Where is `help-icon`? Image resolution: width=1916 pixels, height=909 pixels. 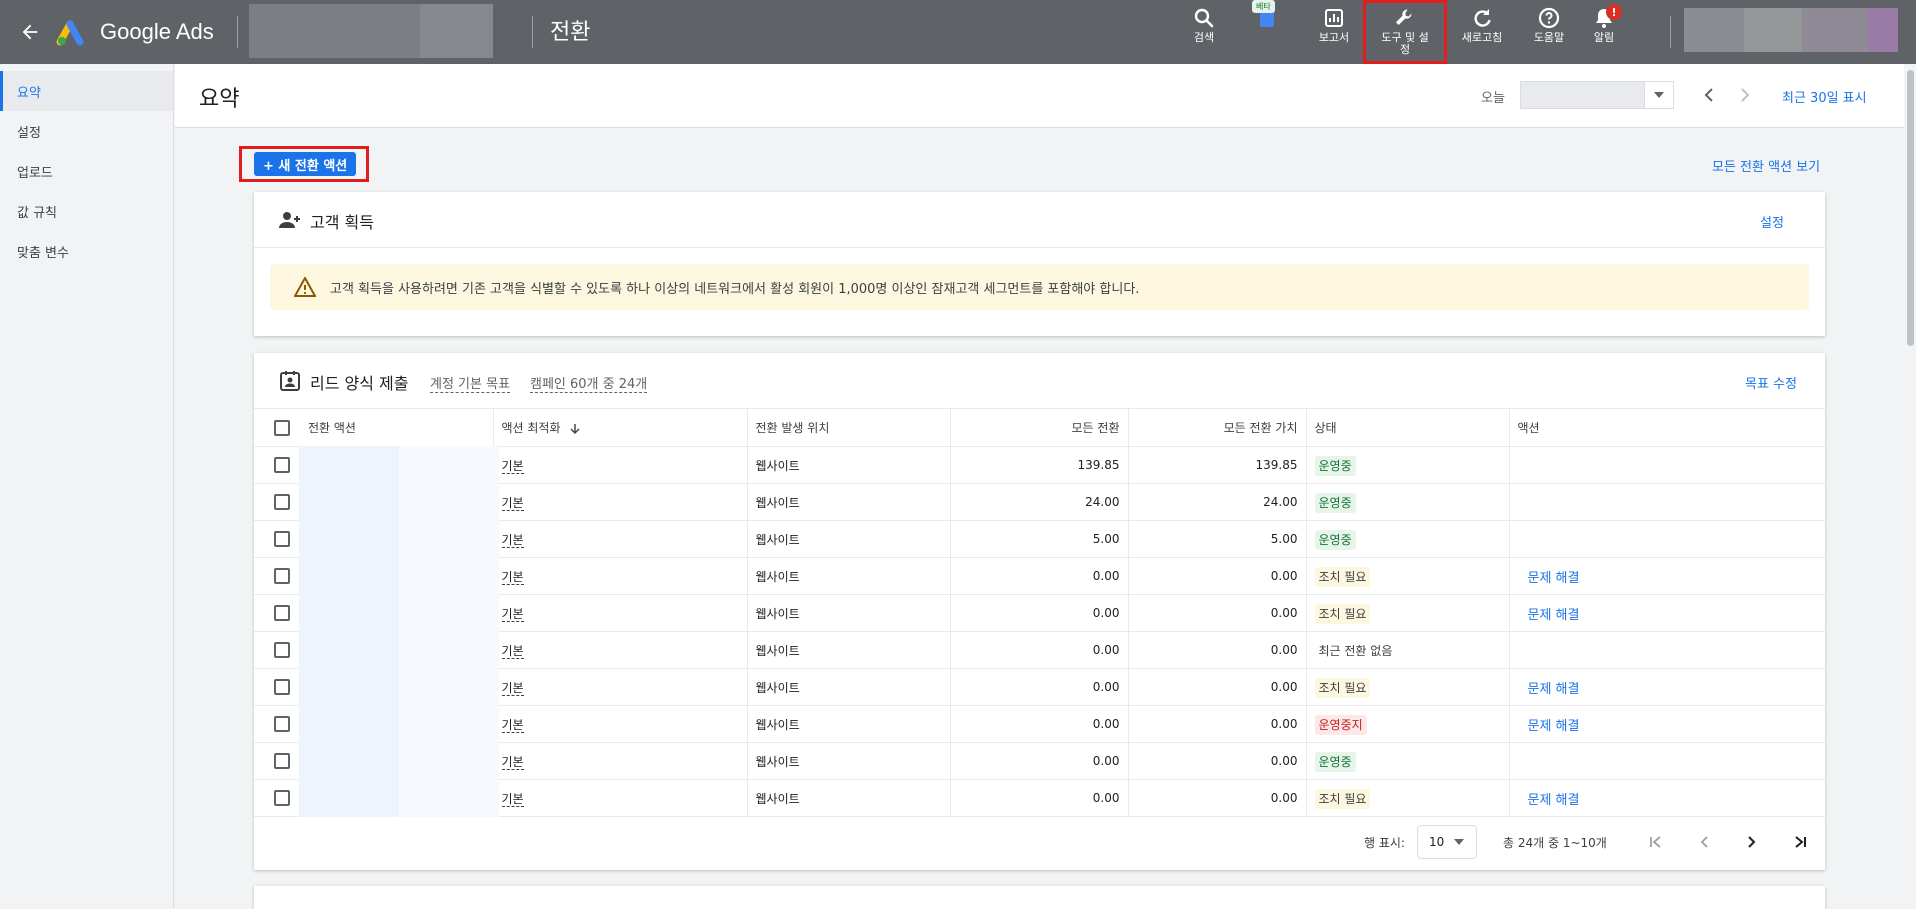
help-icon is located at coordinates (1549, 18).